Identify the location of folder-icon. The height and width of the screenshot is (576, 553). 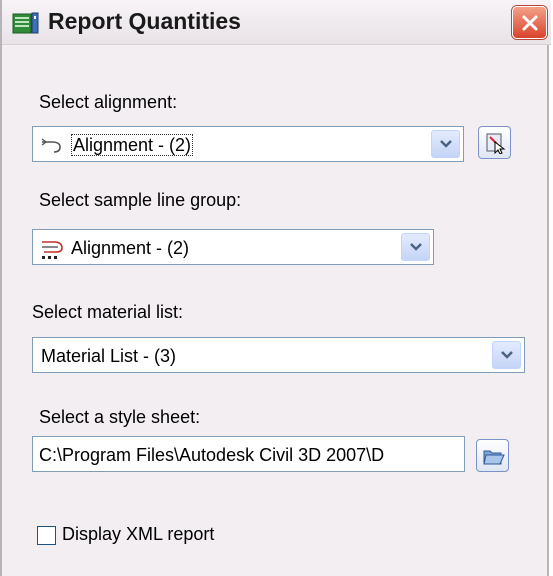
(493, 457).